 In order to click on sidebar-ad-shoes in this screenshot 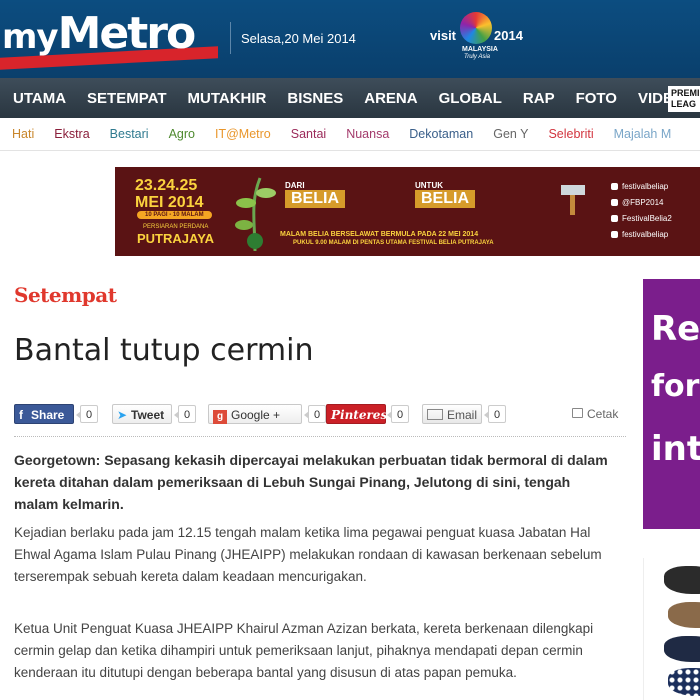, I will do `click(671, 629)`.